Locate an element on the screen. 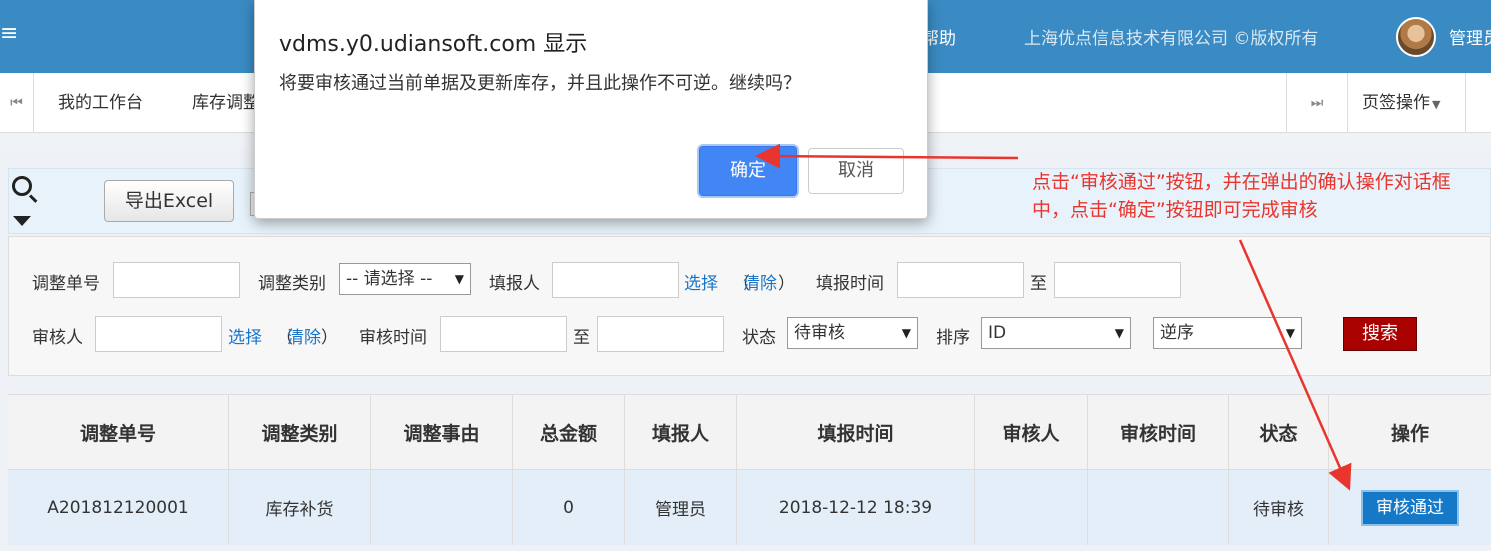 The width and height of the screenshot is (1491, 551). header-action: 操作 is located at coordinates (1409, 433).